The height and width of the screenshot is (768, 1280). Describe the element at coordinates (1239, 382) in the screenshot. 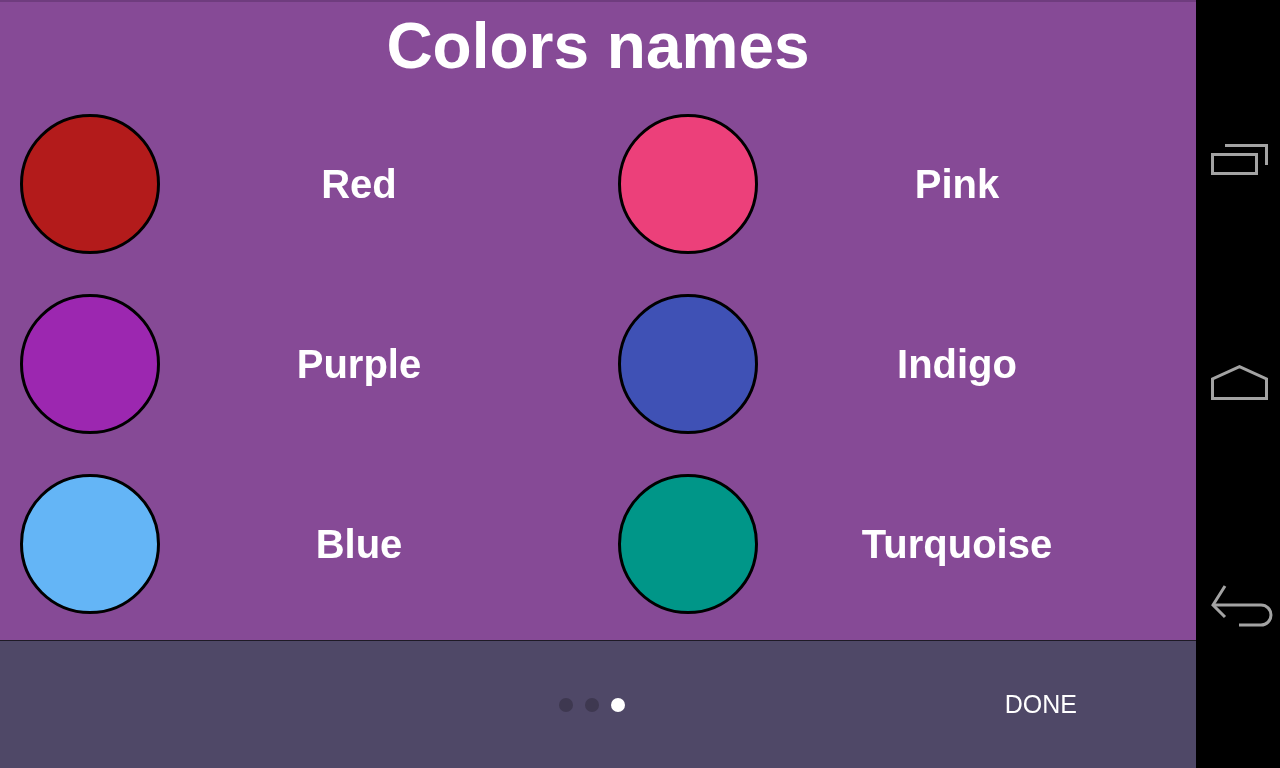

I see `home-icon` at that location.